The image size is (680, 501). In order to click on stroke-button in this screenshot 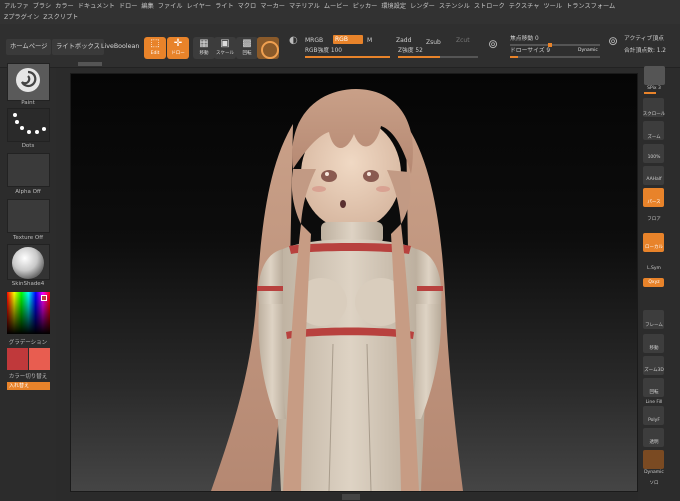, I will do `click(28, 125)`.